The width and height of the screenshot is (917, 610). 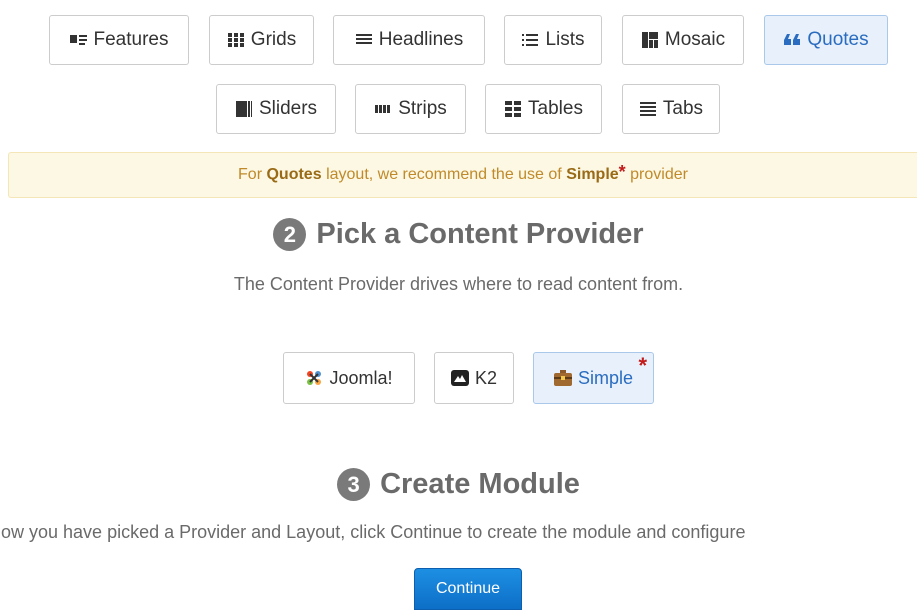 I want to click on layout-label: Sliders, so click(x=288, y=108).